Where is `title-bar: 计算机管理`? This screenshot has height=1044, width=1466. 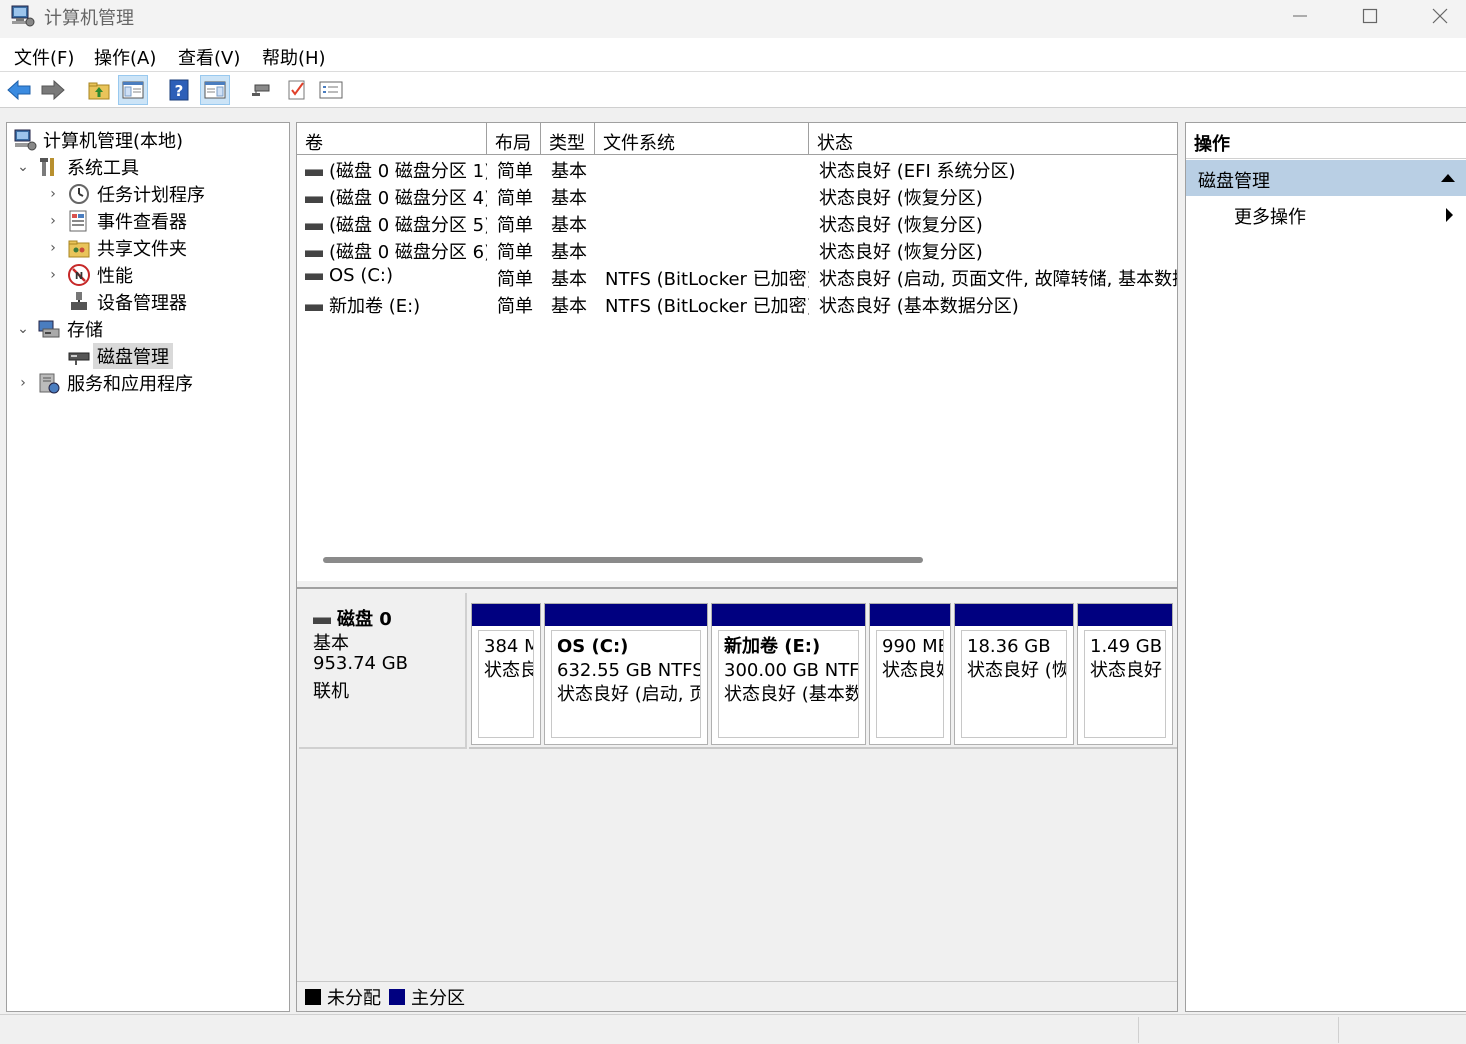
title-bar: 计算机管理 is located at coordinates (733, 19).